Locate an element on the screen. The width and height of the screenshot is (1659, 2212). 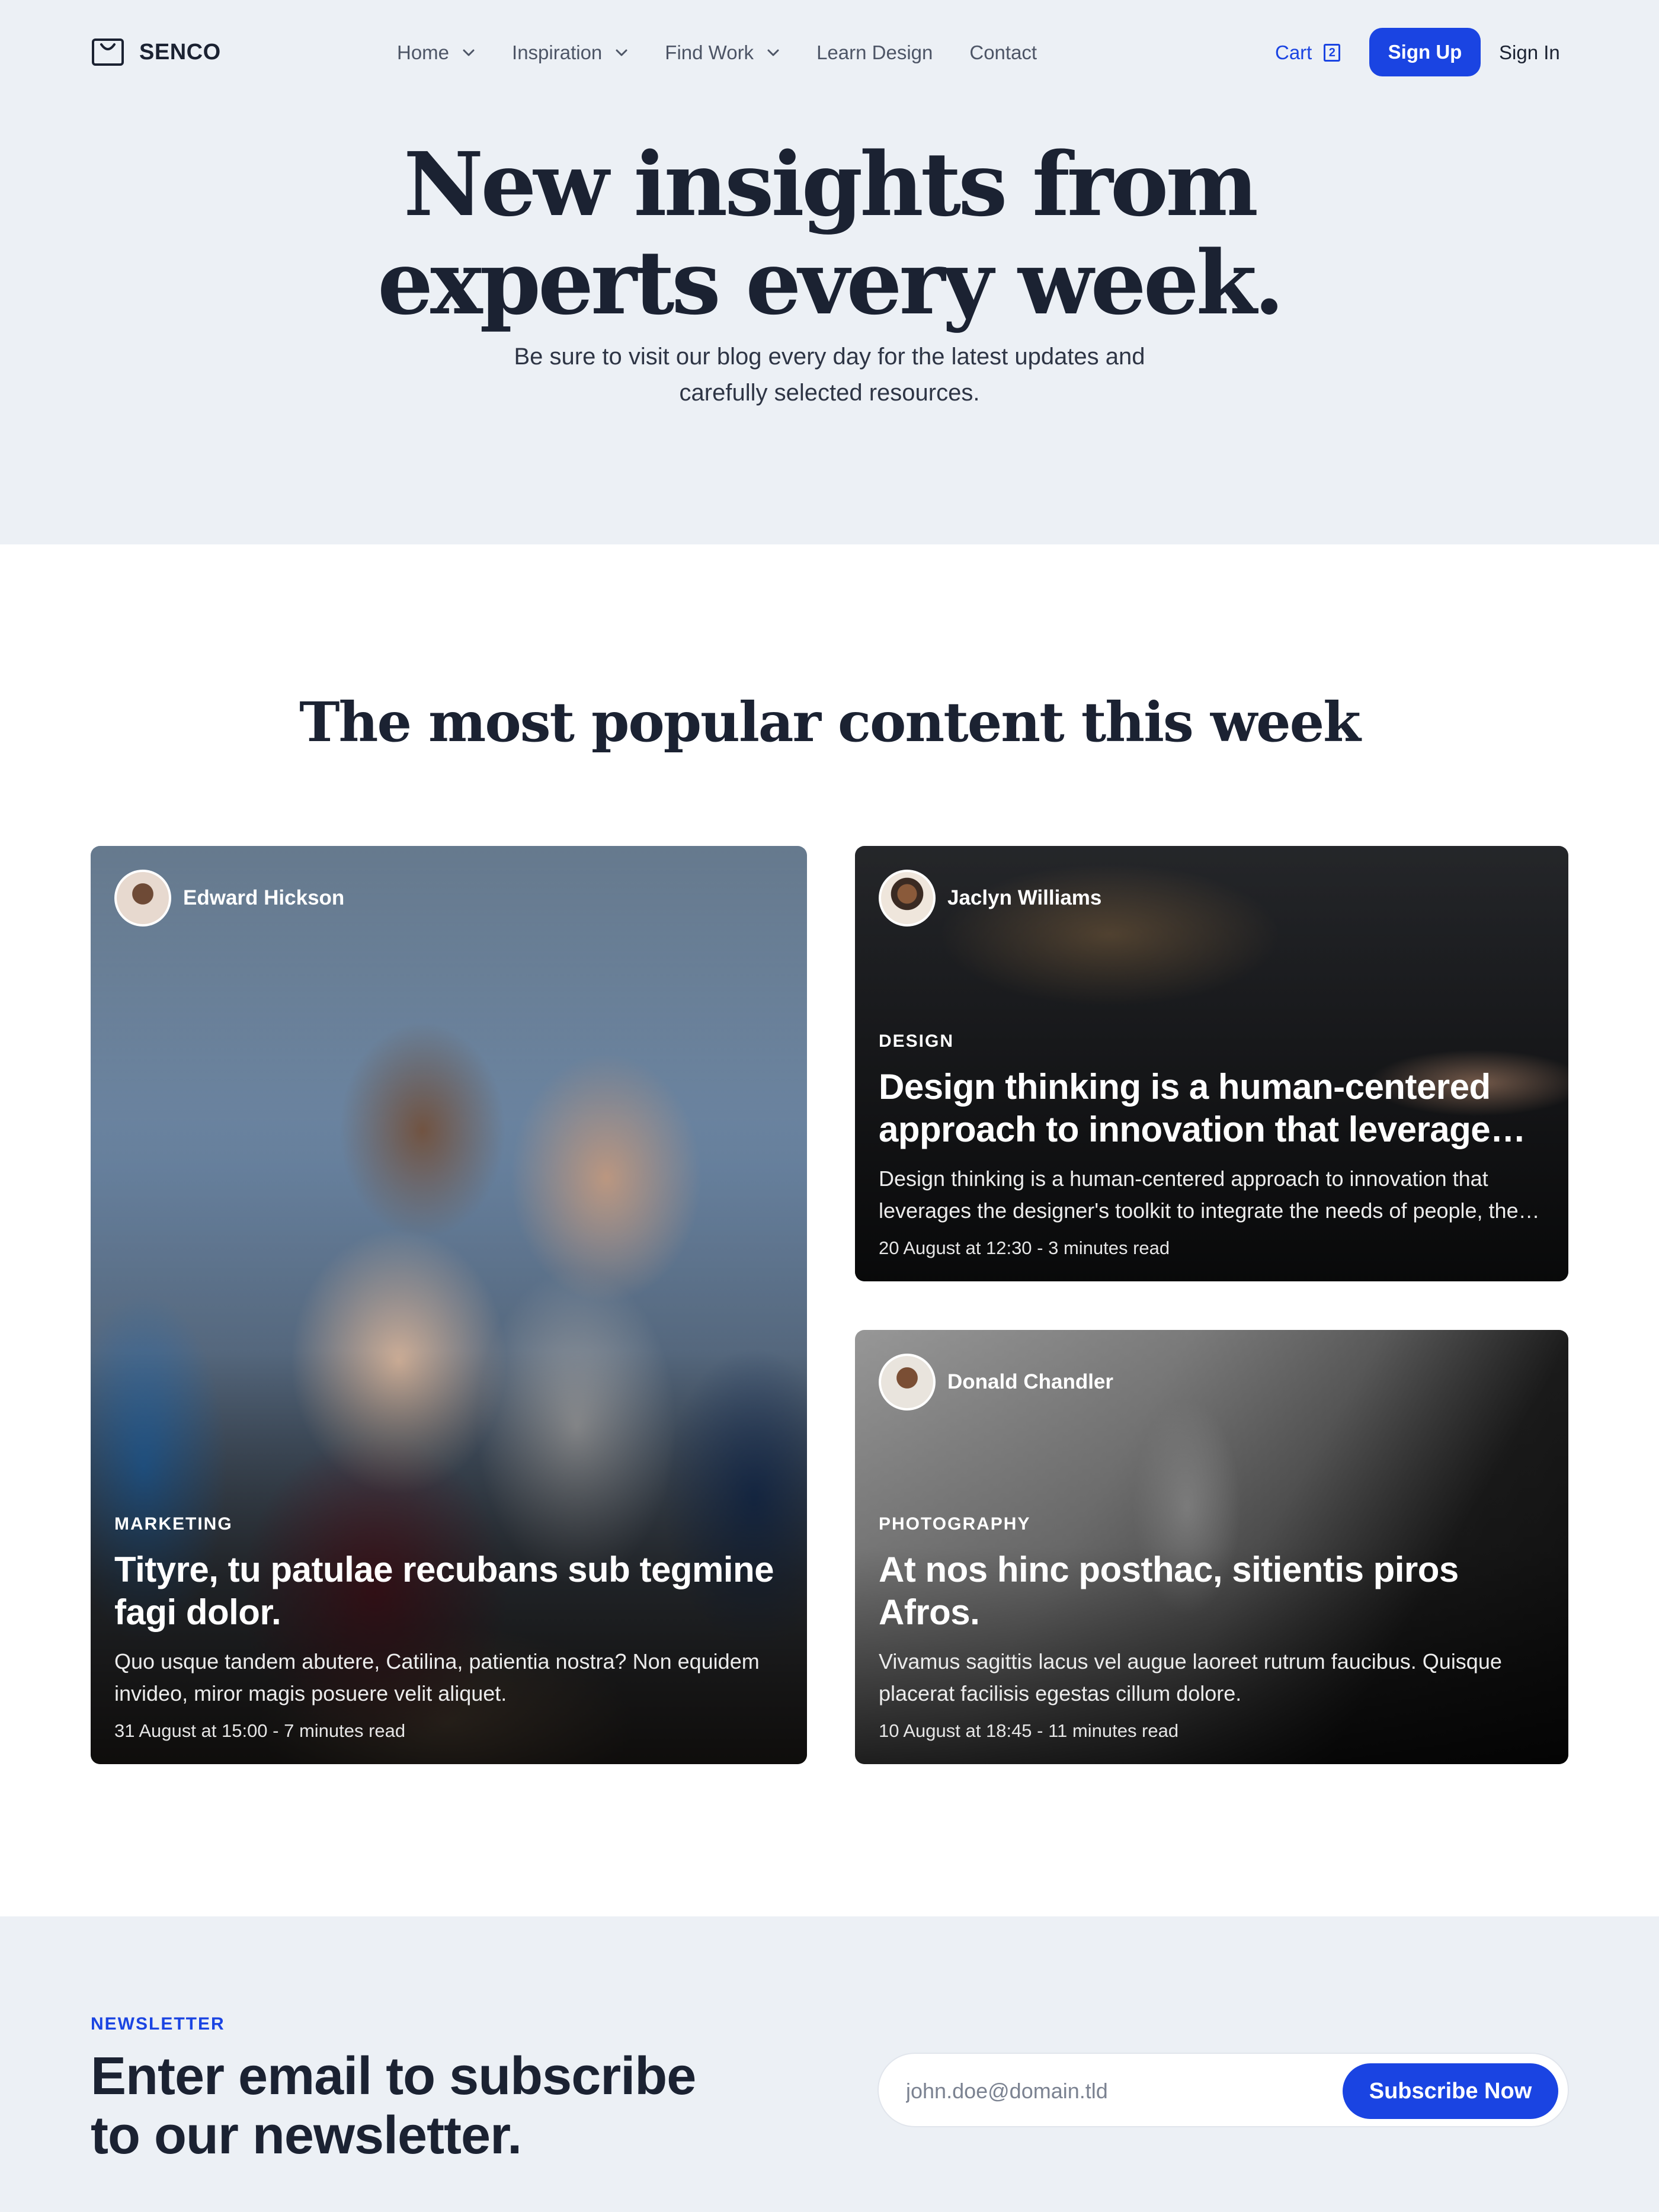
cart-label: Cart is located at coordinates (1293, 52).